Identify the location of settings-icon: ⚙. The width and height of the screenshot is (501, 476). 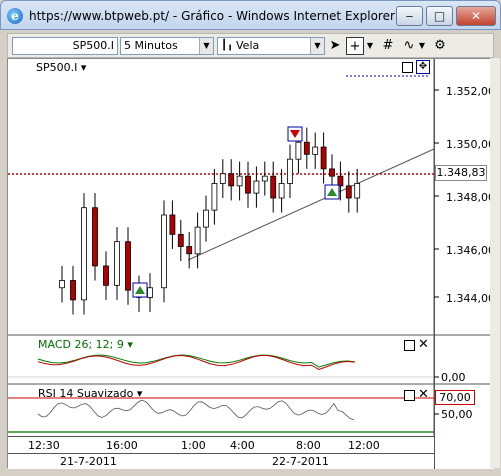
(440, 46).